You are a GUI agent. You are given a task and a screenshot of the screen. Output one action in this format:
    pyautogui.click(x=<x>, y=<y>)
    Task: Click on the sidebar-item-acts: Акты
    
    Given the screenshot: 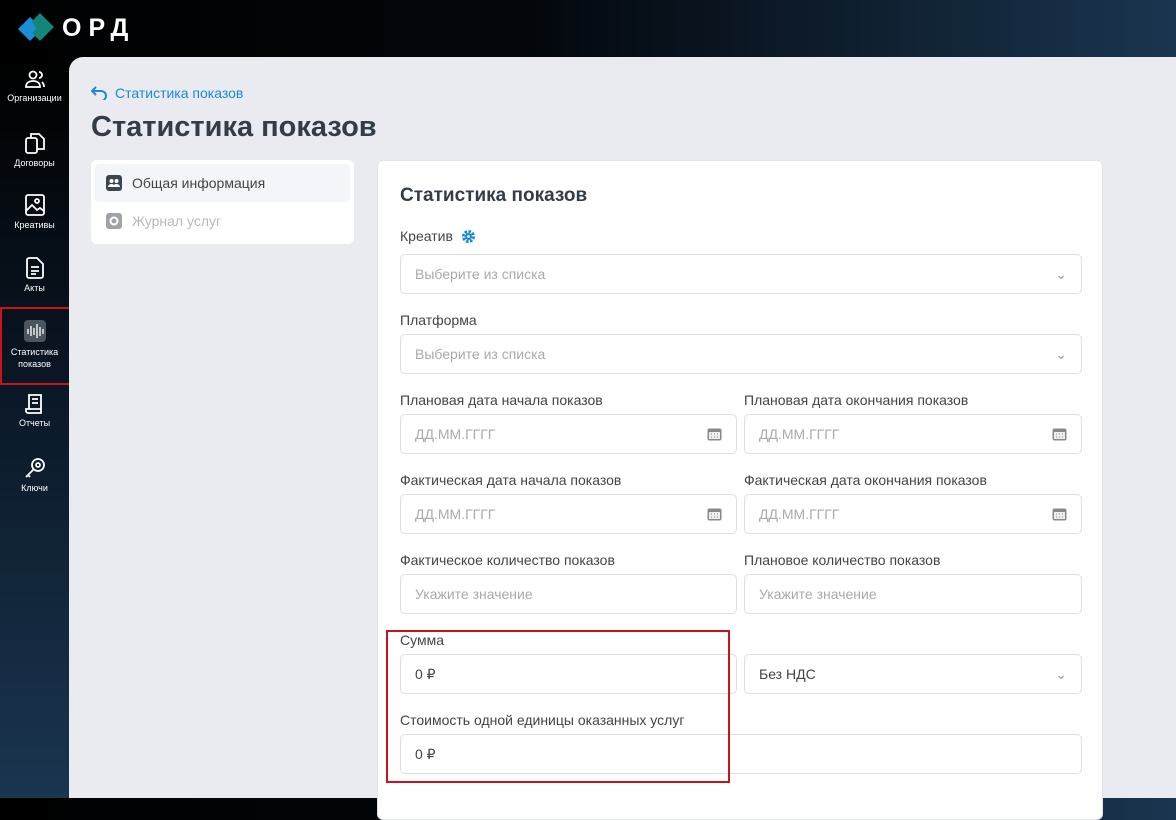 What is the action you would take?
    pyautogui.click(x=34, y=275)
    